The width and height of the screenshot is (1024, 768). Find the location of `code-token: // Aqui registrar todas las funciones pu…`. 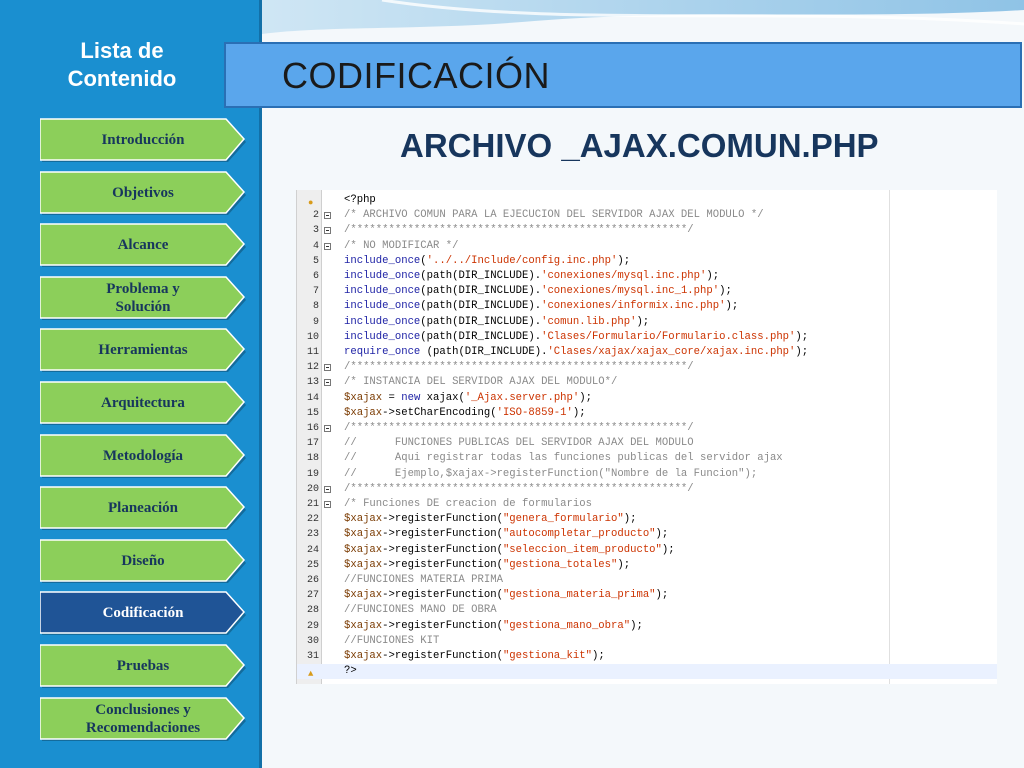

code-token: // Aqui registrar todas las funciones pu… is located at coordinates (563, 458).